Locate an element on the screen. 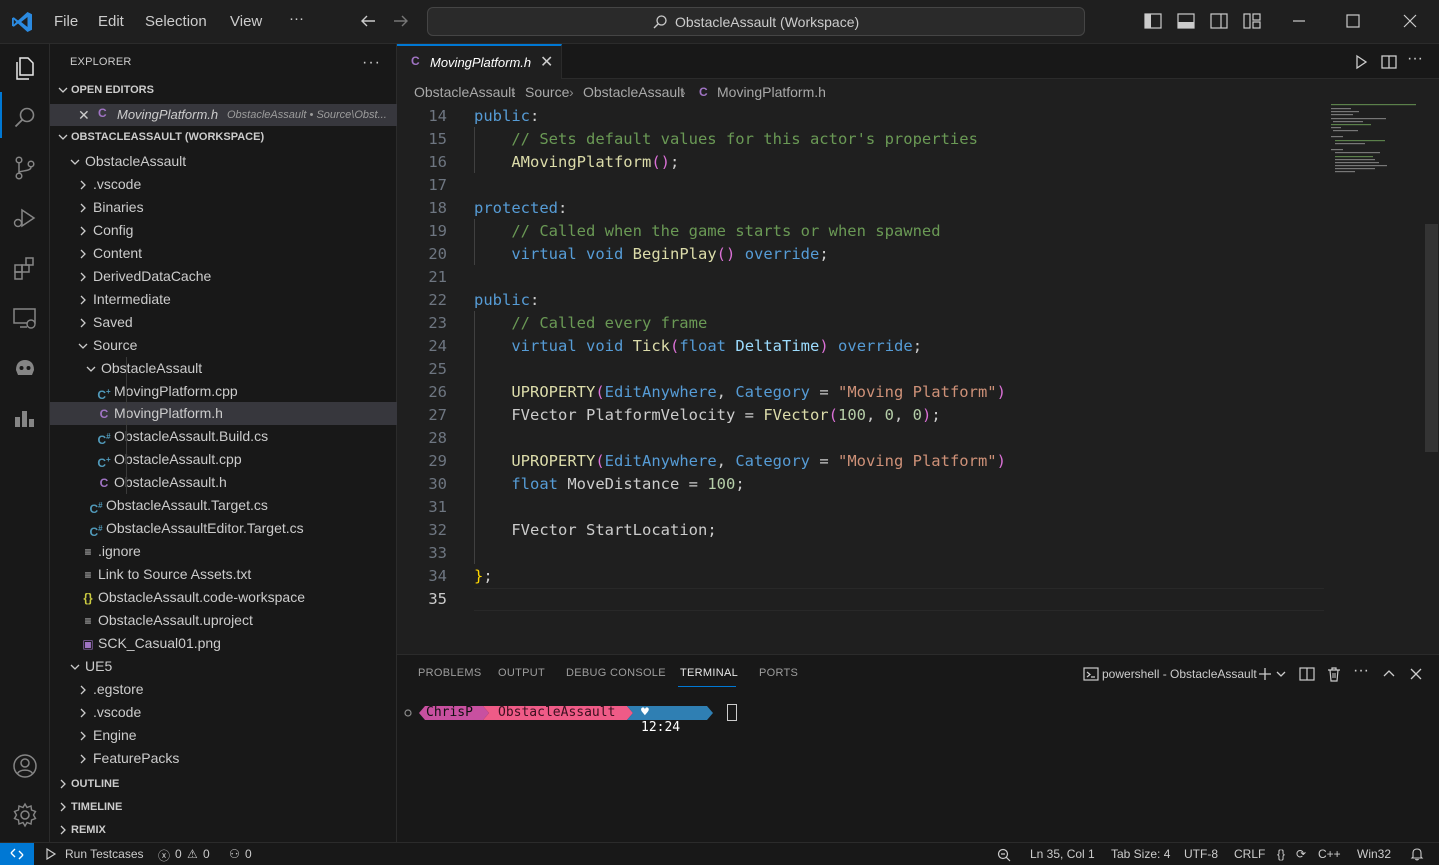 The height and width of the screenshot is (865, 1439). close-icon is located at coordinates (1410, 21).